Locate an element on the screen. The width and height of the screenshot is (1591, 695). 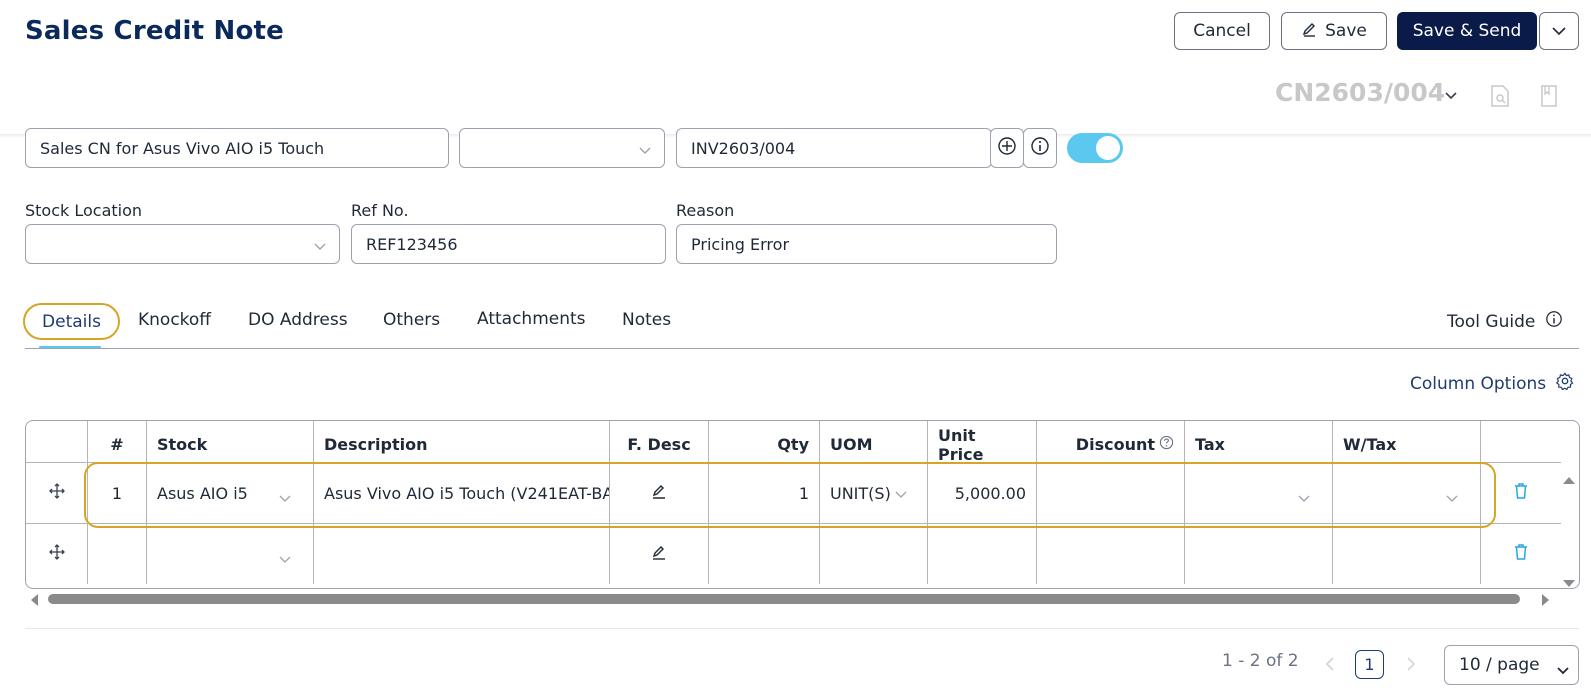
document-search-icon is located at coordinates (1500, 98).